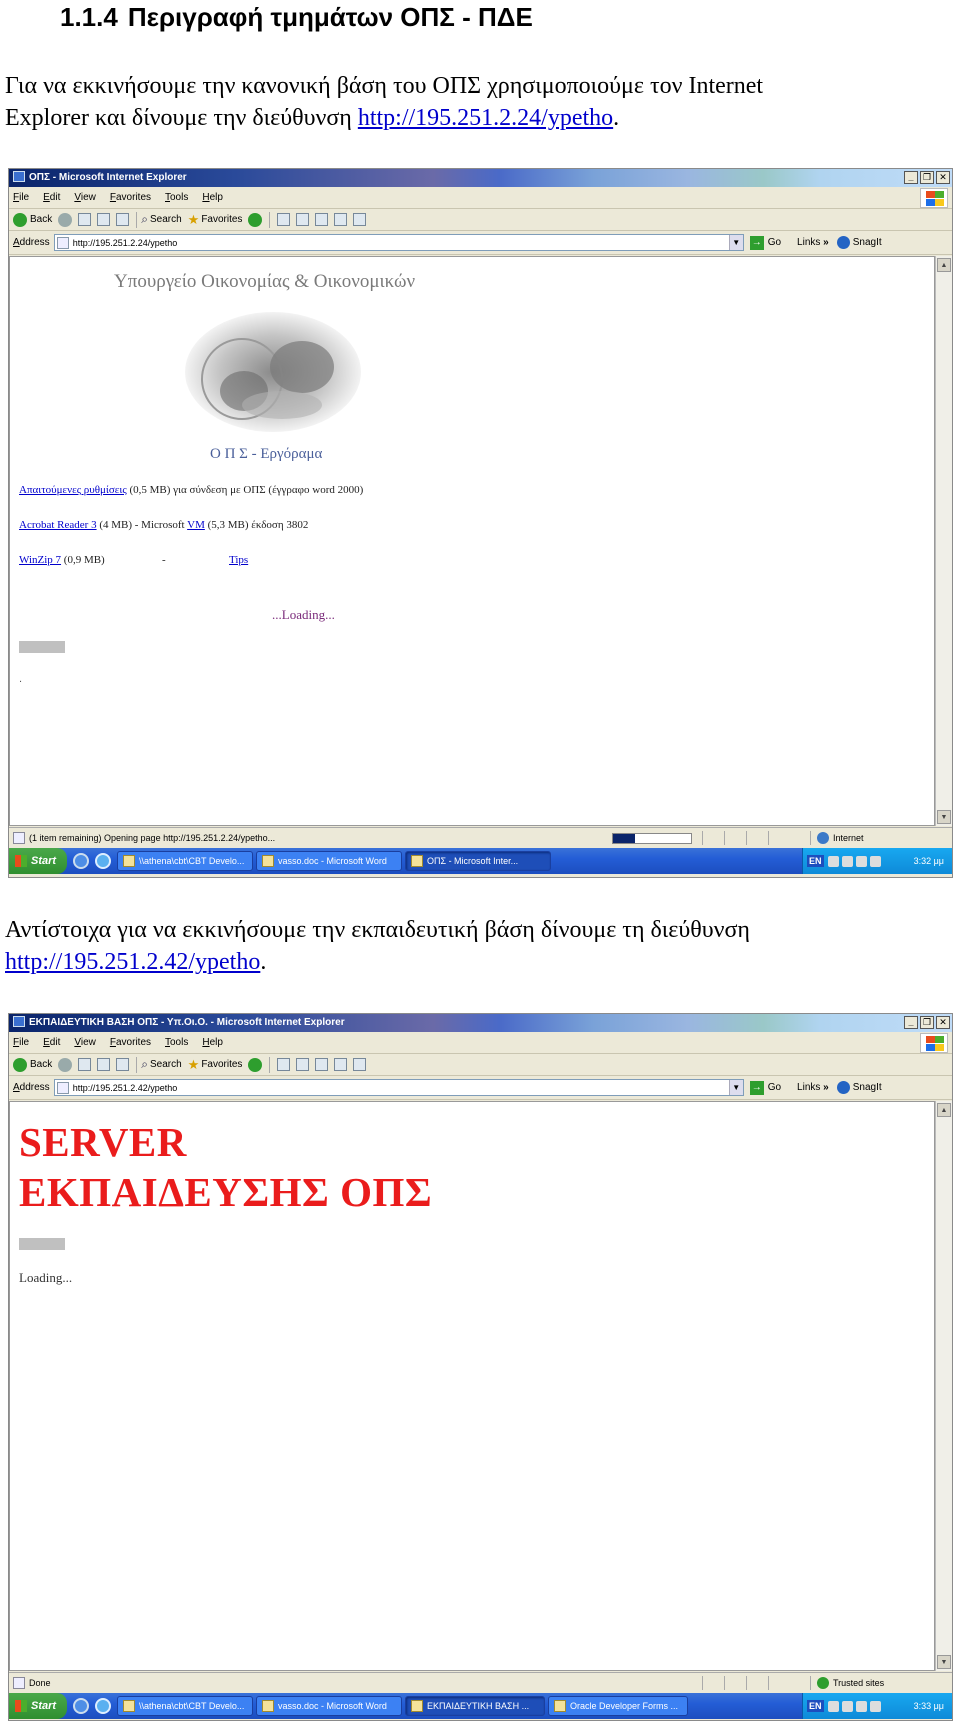  I want to click on tips-link: Tips, so click(238, 560).